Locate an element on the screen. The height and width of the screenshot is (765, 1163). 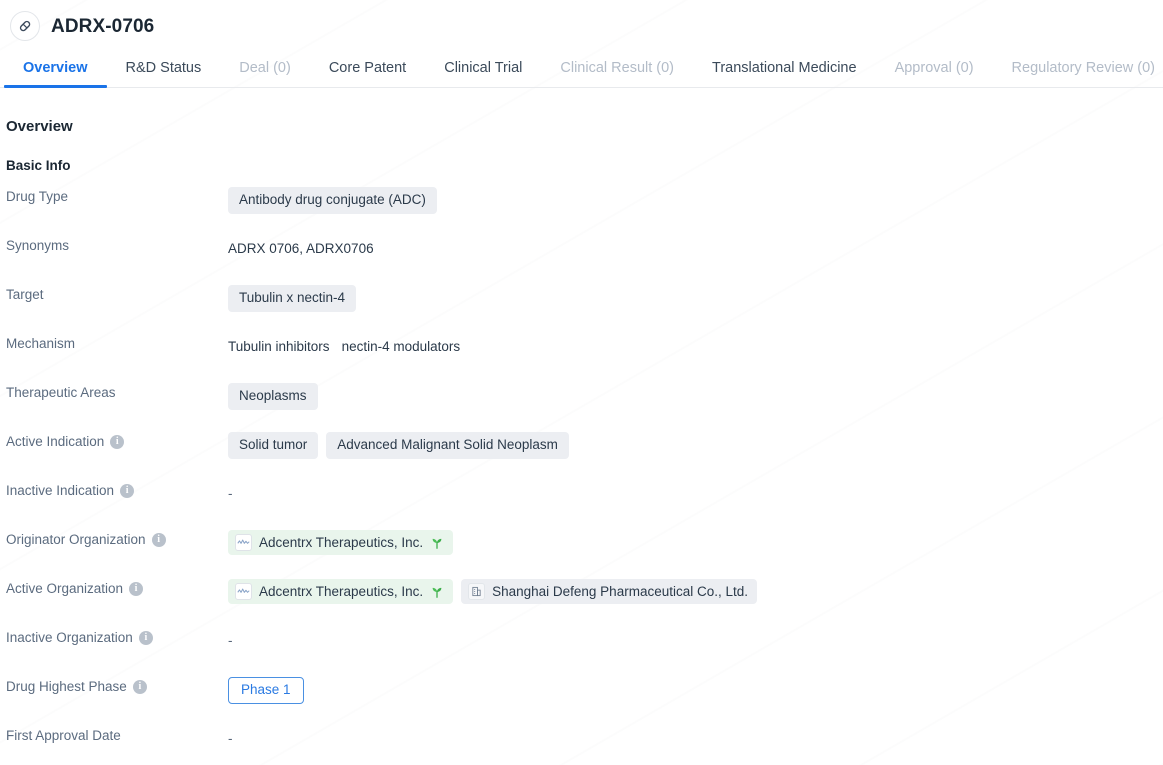
field-row-target: Target Tubulin x nectin-4 is located at coordinates (581, 309).